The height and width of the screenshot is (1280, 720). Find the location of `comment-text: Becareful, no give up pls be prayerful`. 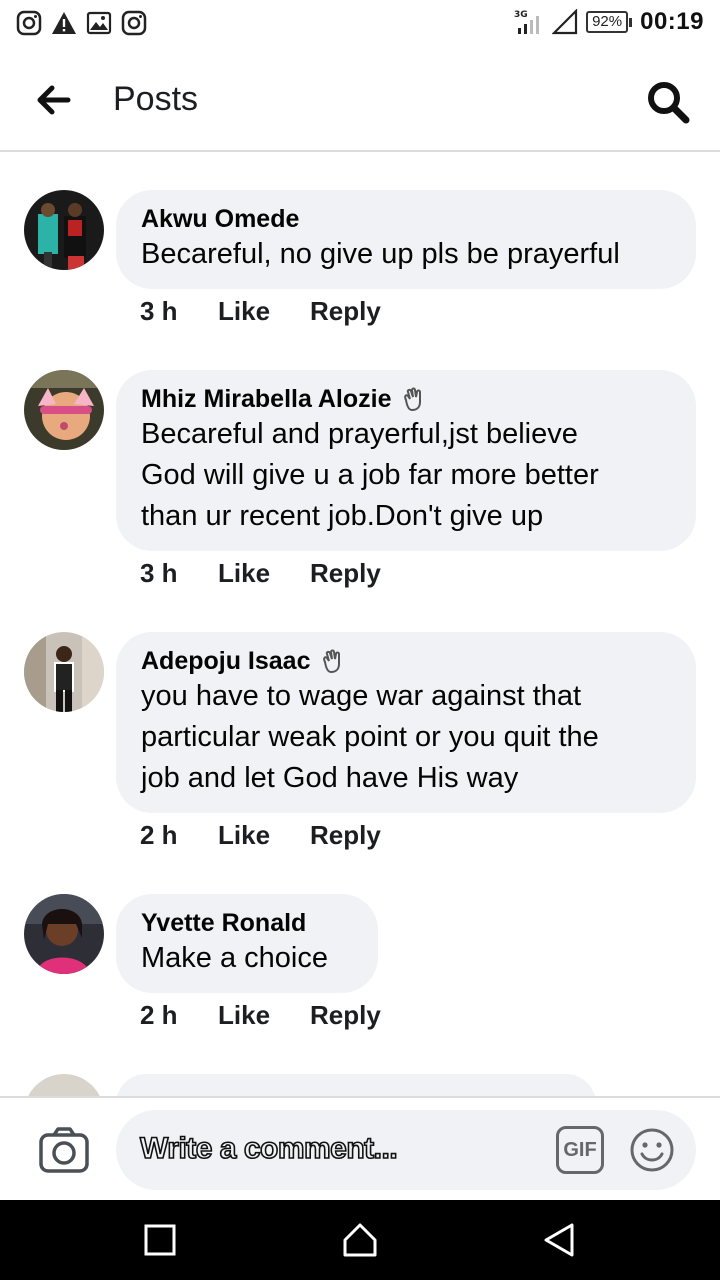

comment-text: Becareful, no give up pls be prayerful is located at coordinates (380, 254).